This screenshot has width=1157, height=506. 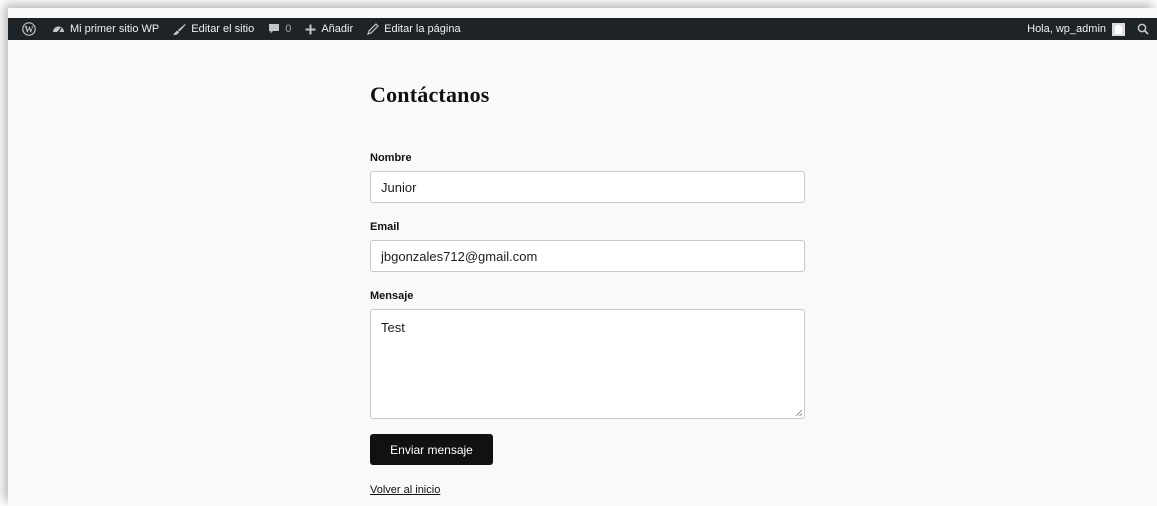 I want to click on add-new-menu: Añadir, so click(x=329, y=29).